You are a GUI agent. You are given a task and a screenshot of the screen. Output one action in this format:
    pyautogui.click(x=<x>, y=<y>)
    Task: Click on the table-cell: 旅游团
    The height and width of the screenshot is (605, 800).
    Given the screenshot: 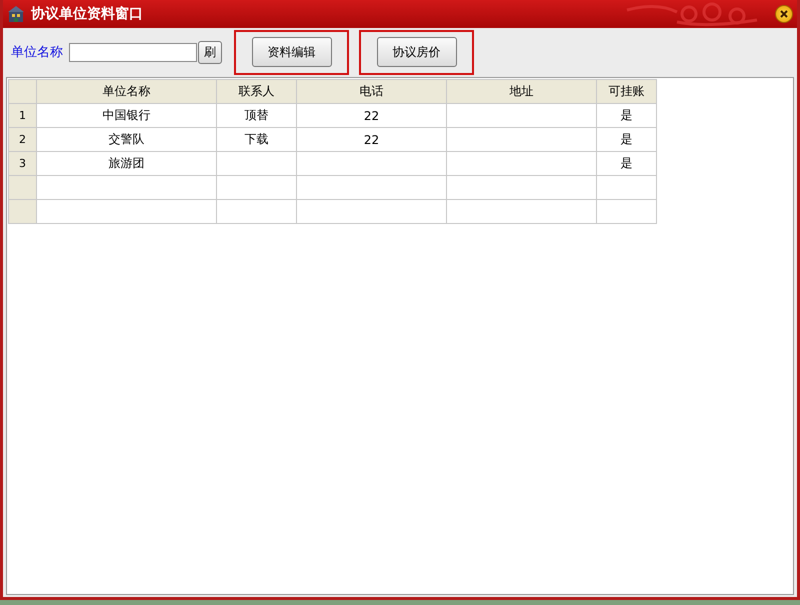 What is the action you would take?
    pyautogui.click(x=126, y=164)
    